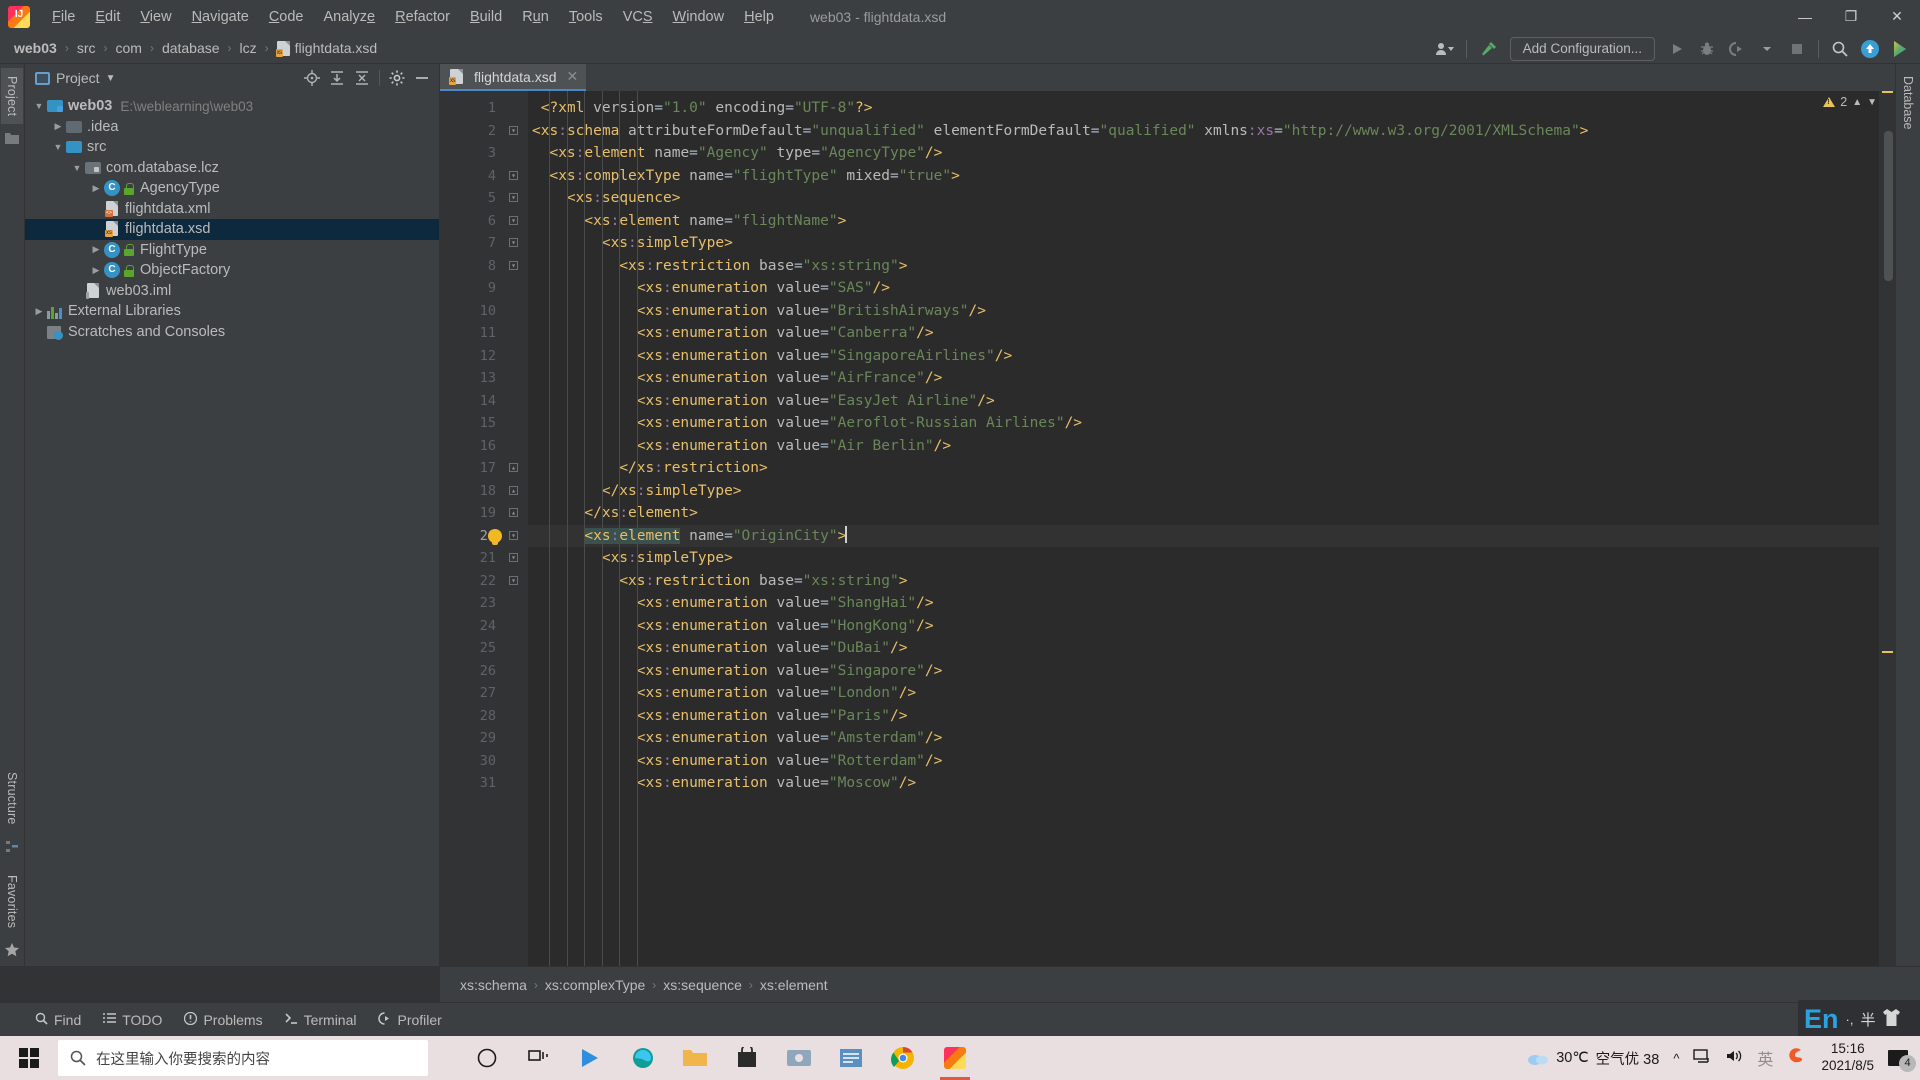  Describe the element at coordinates (1850, 1019) in the screenshot. I see `ime-punctuation-icon: ·,` at that location.